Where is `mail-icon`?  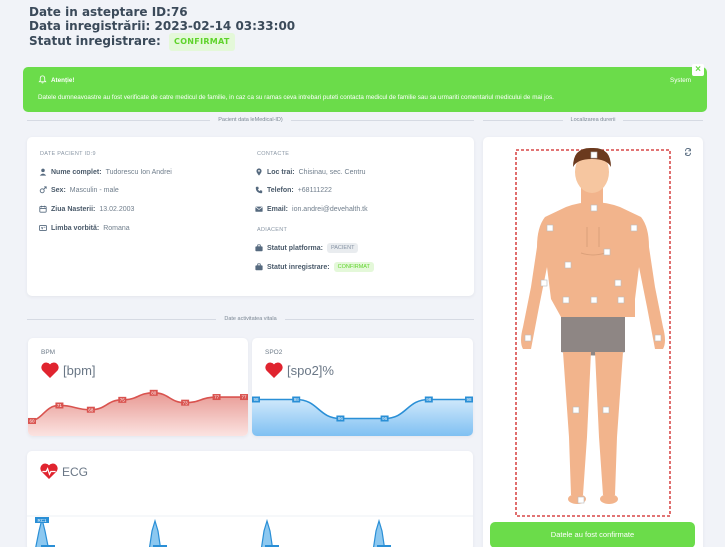 mail-icon is located at coordinates (259, 209).